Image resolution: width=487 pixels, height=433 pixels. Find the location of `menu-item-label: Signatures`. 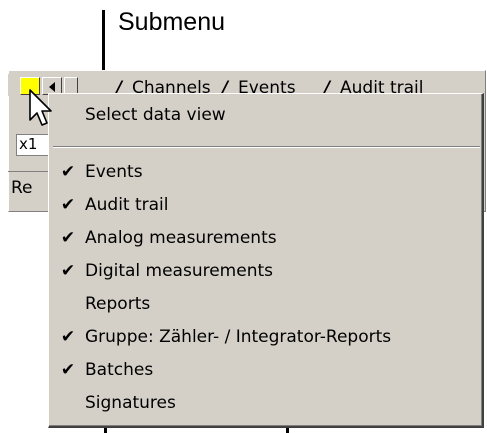

menu-item-label: Signatures is located at coordinates (130, 403).